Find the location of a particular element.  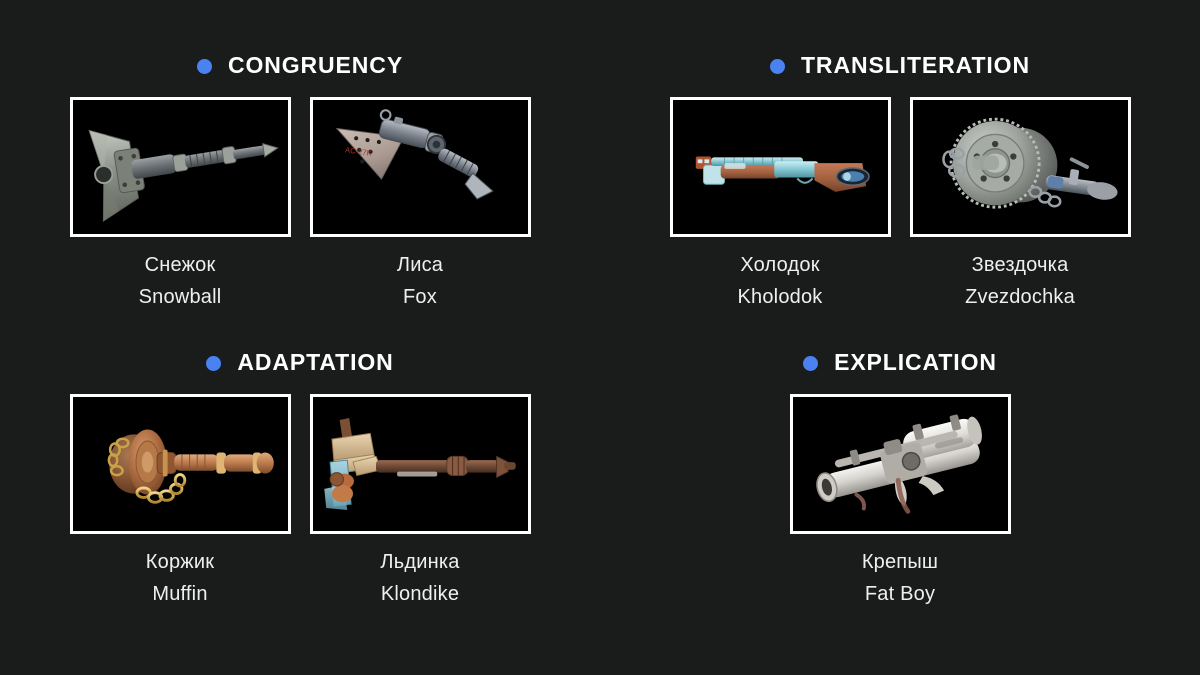

section-heading-transliteration: TRANSLITERATION is located at coordinates (900, 65).